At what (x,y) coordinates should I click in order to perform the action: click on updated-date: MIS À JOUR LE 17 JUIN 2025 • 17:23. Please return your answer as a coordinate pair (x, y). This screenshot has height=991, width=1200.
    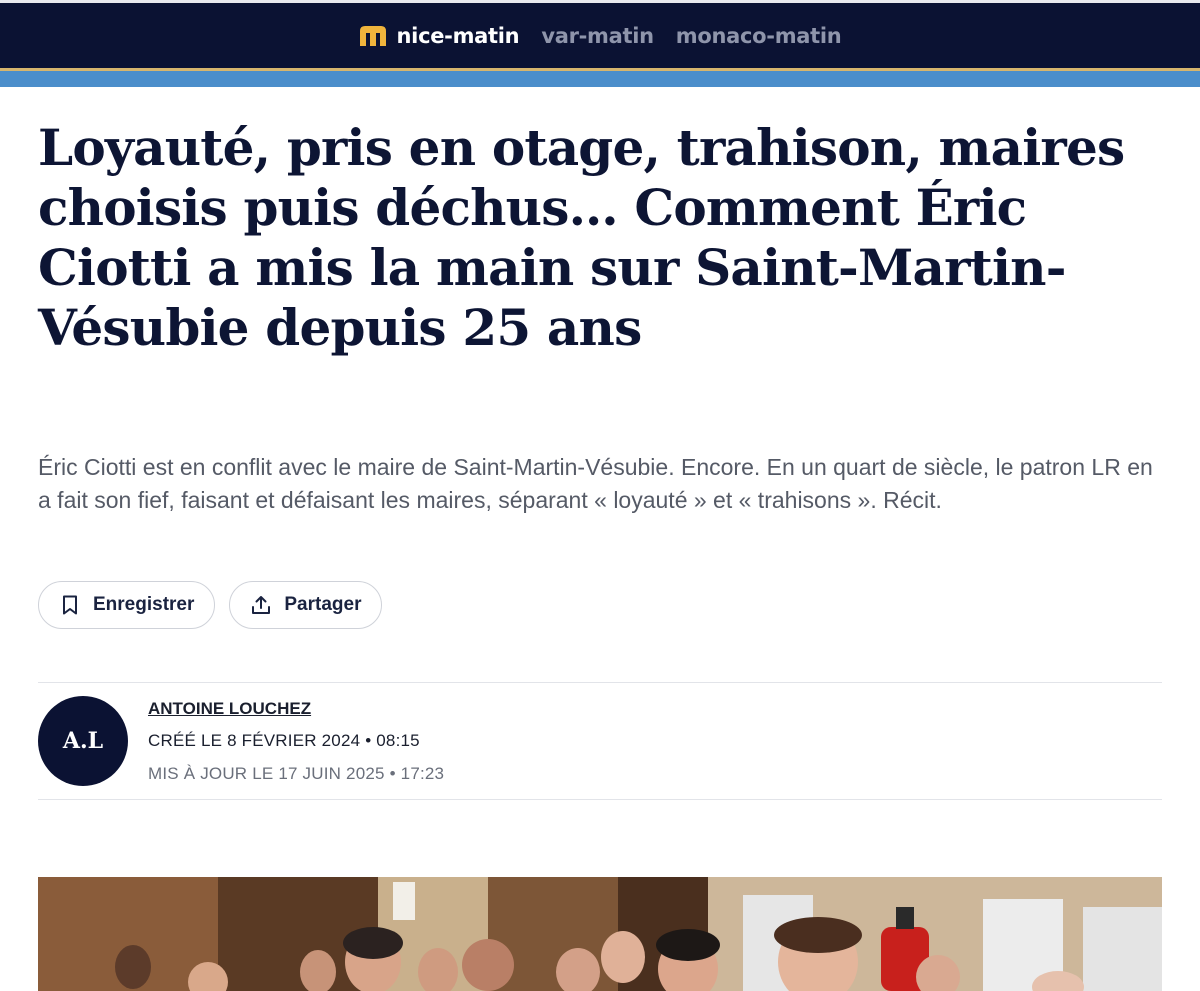
    Looking at the image, I should click on (296, 773).